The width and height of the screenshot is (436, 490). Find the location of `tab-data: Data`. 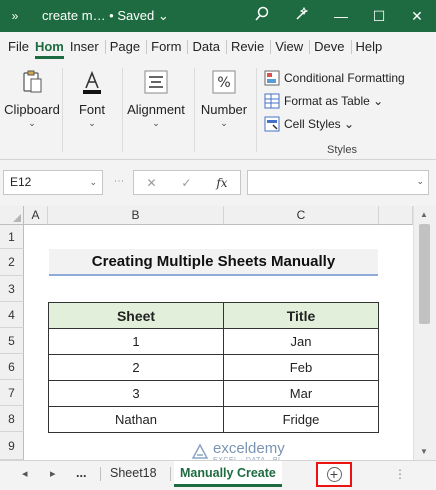

tab-data: Data is located at coordinates (205, 47).